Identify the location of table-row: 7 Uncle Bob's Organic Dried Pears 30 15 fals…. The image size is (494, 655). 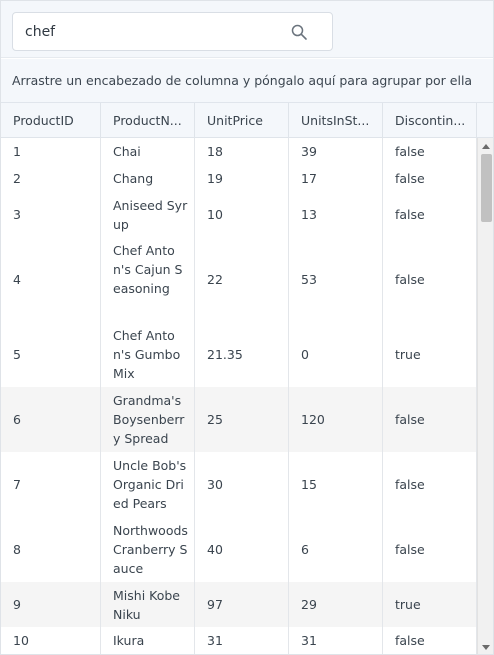
(239, 484).